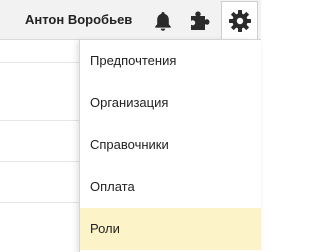 This screenshot has height=252, width=320. What do you see at coordinates (170, 229) in the screenshot?
I see `menu-item-roles: Роли` at bounding box center [170, 229].